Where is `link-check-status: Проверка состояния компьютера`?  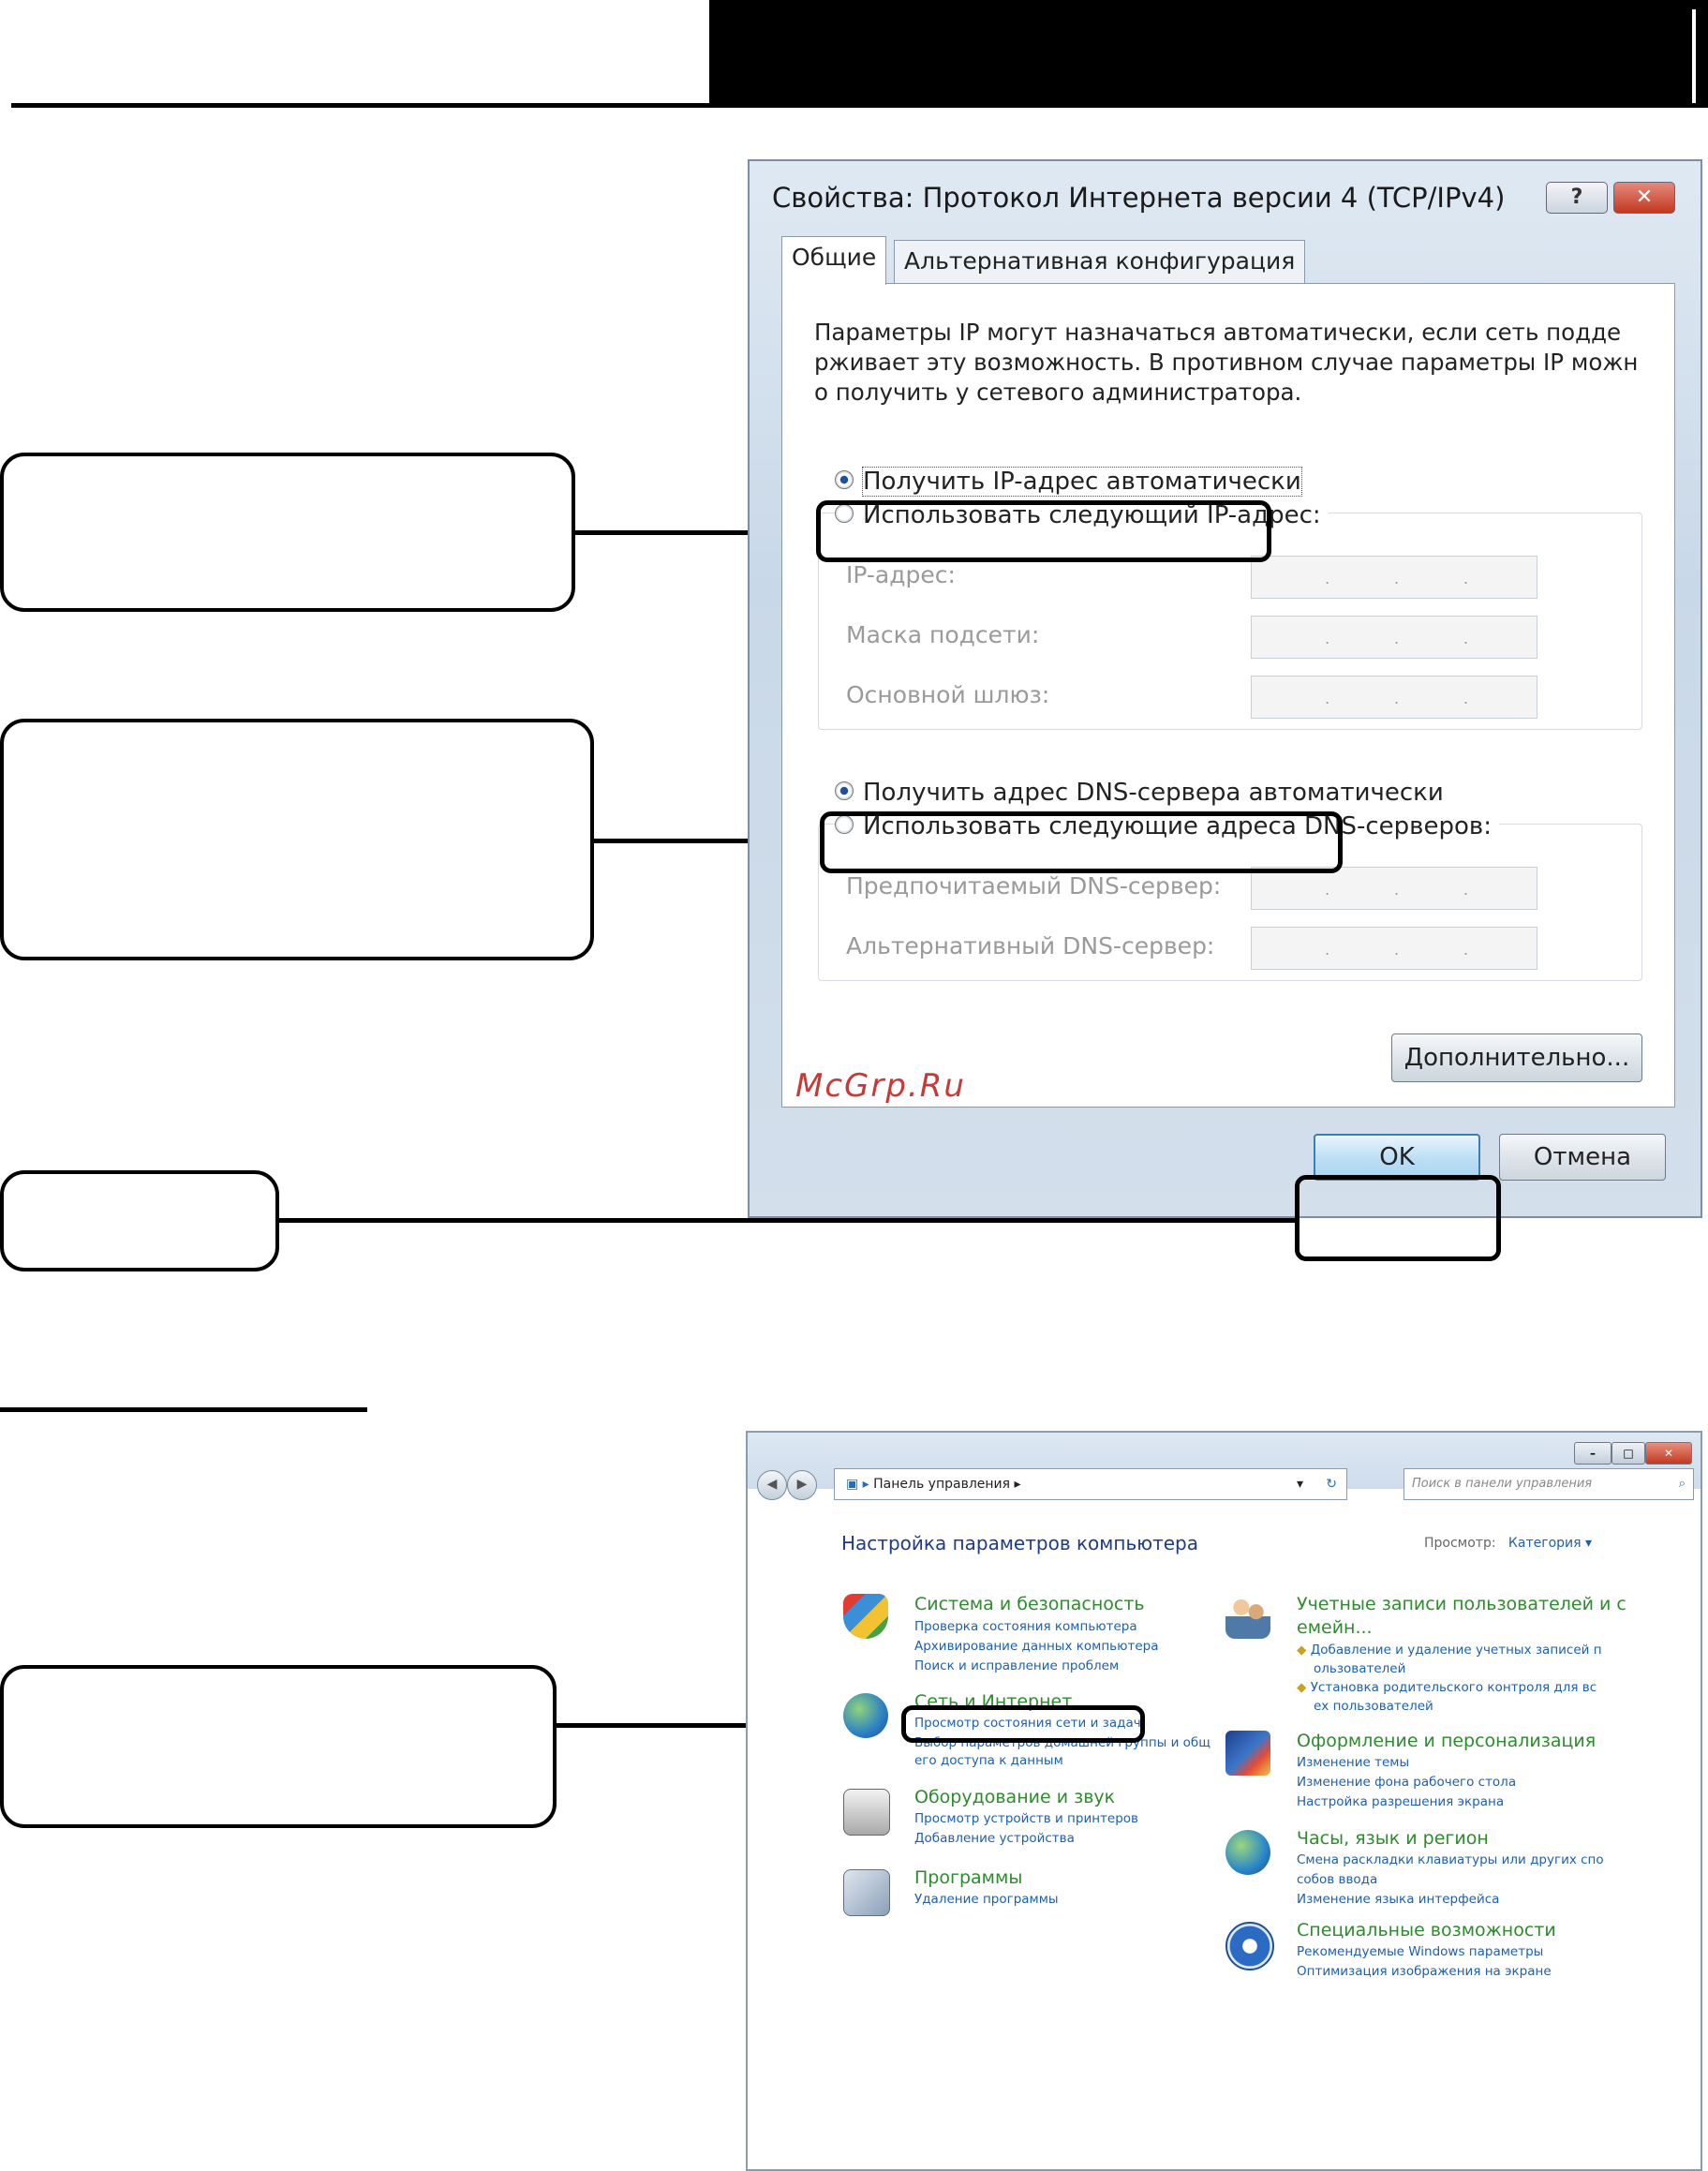 link-check-status: Проверка состояния компьютера is located at coordinates (1025, 1627).